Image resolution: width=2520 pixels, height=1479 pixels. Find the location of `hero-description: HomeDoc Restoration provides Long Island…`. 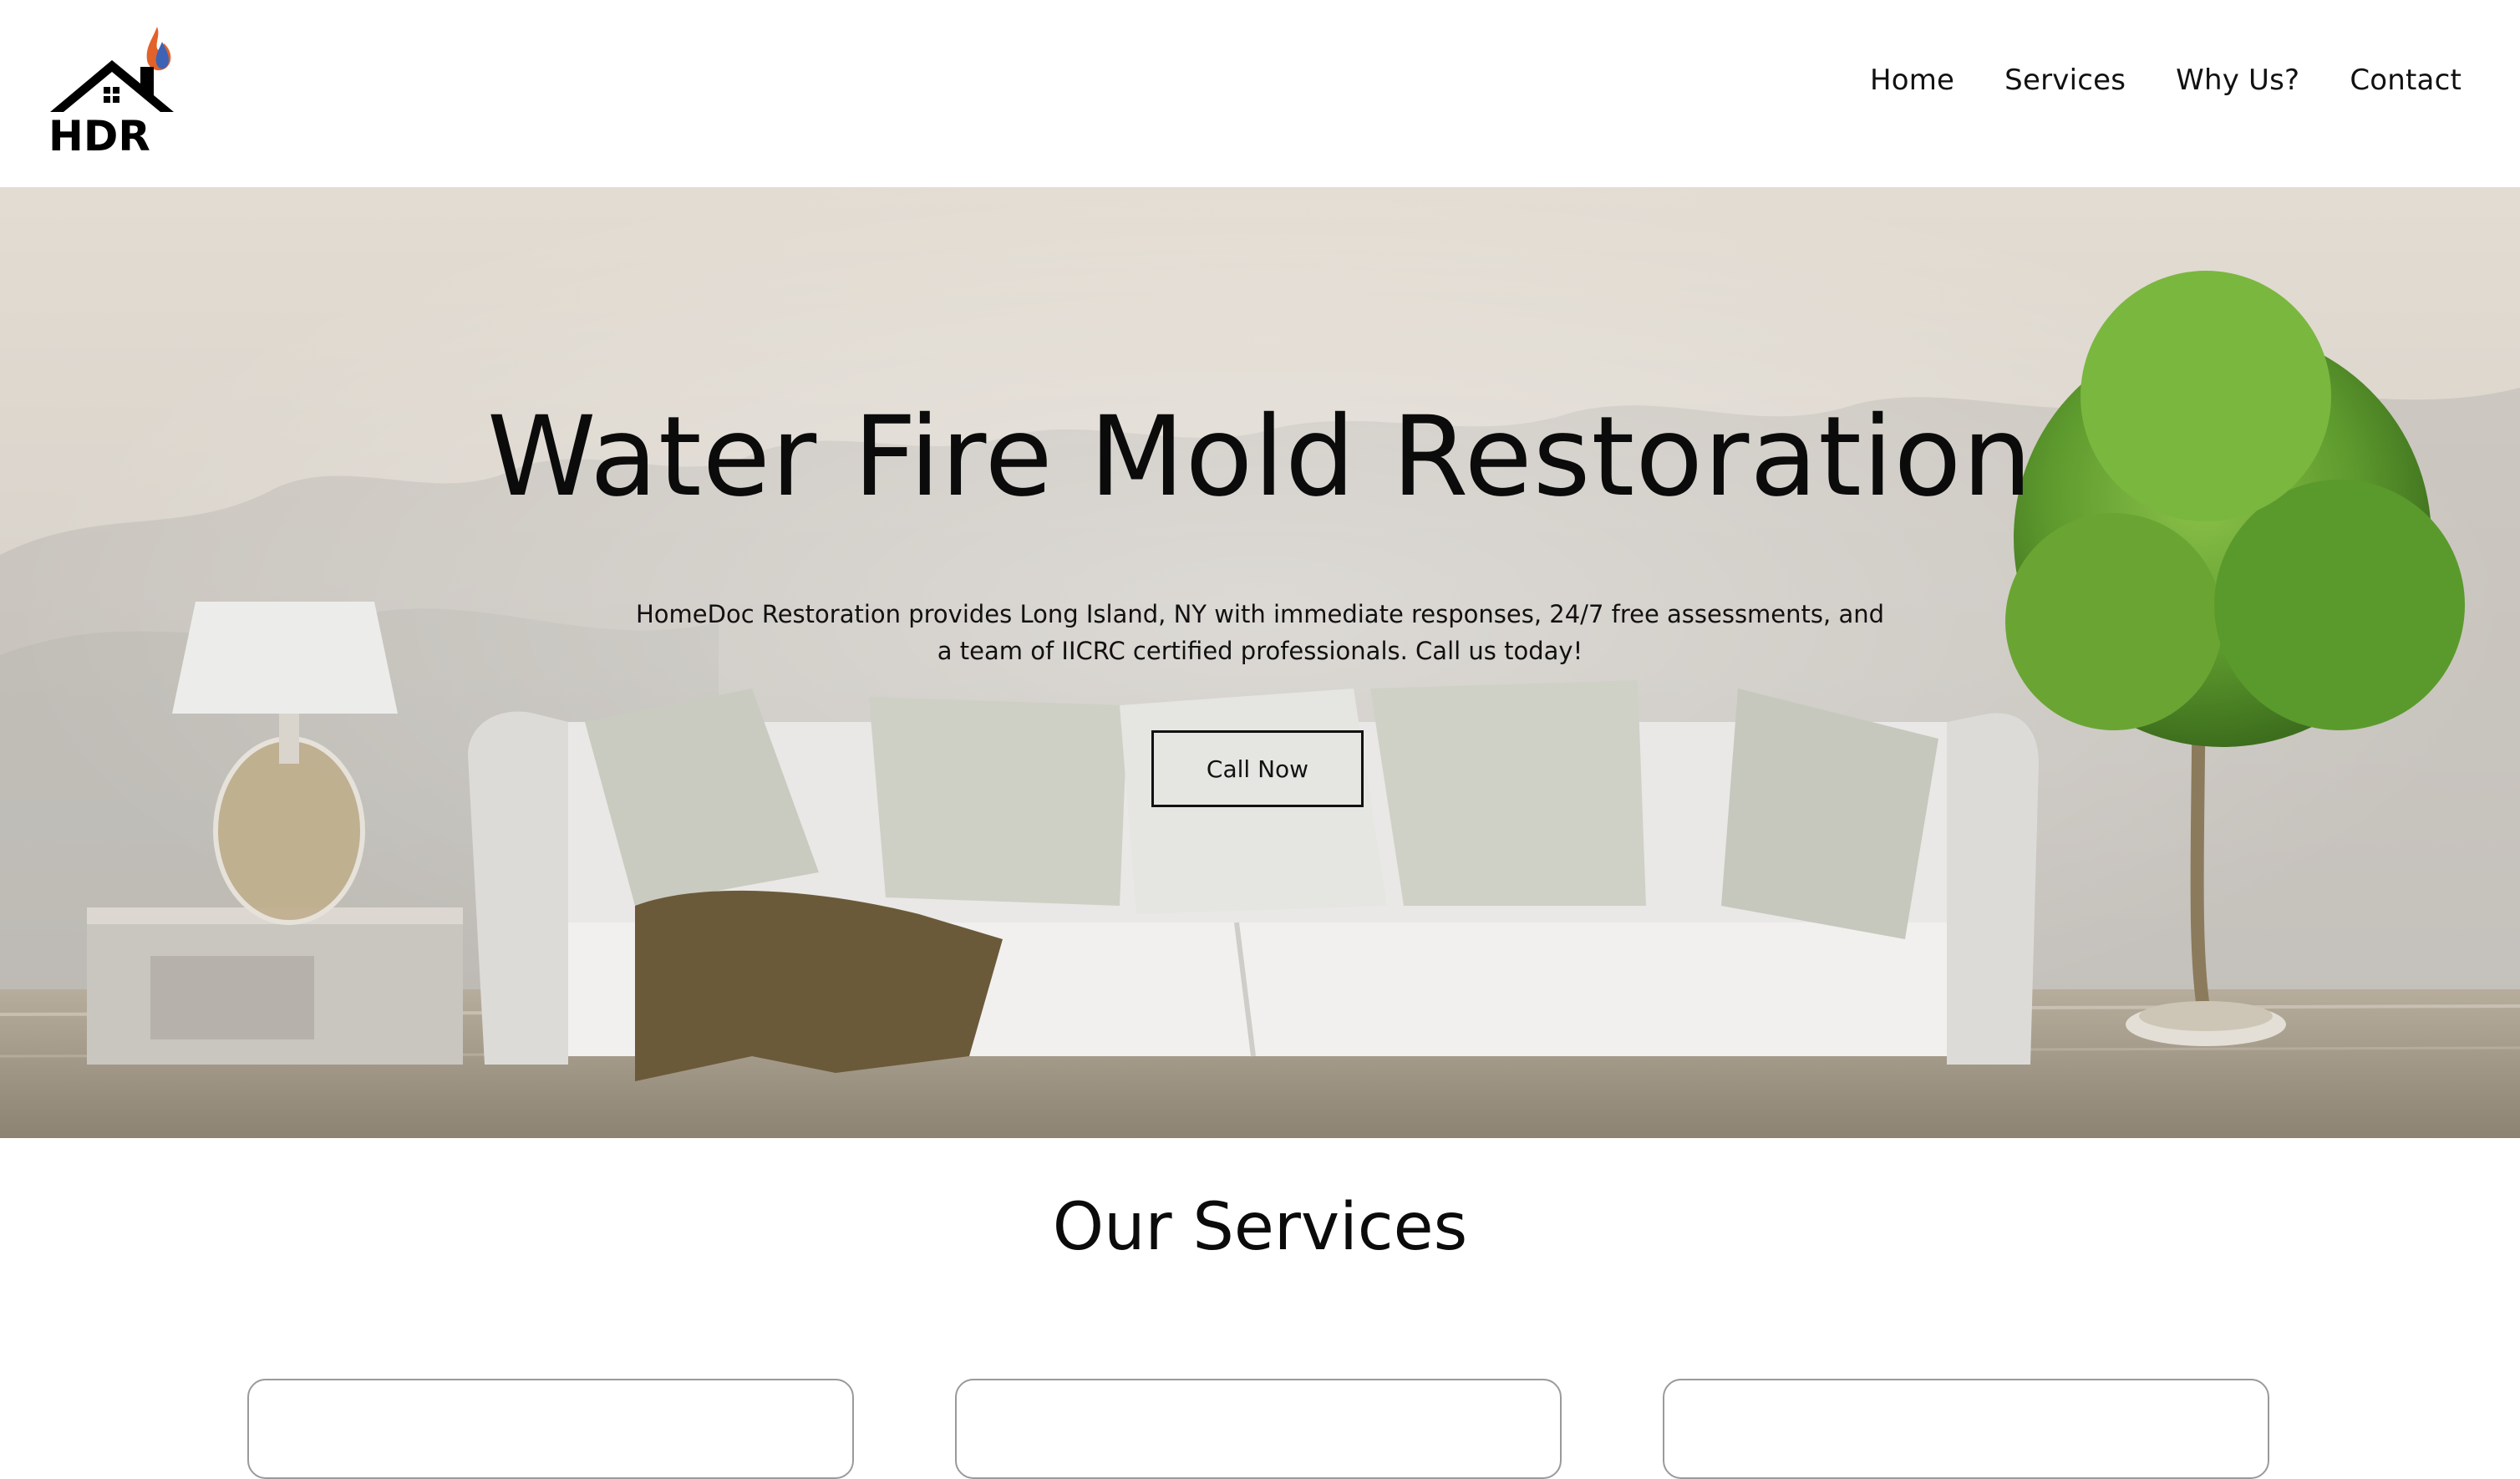

hero-description: HomeDoc Restoration provides Long Island… is located at coordinates (1260, 633).